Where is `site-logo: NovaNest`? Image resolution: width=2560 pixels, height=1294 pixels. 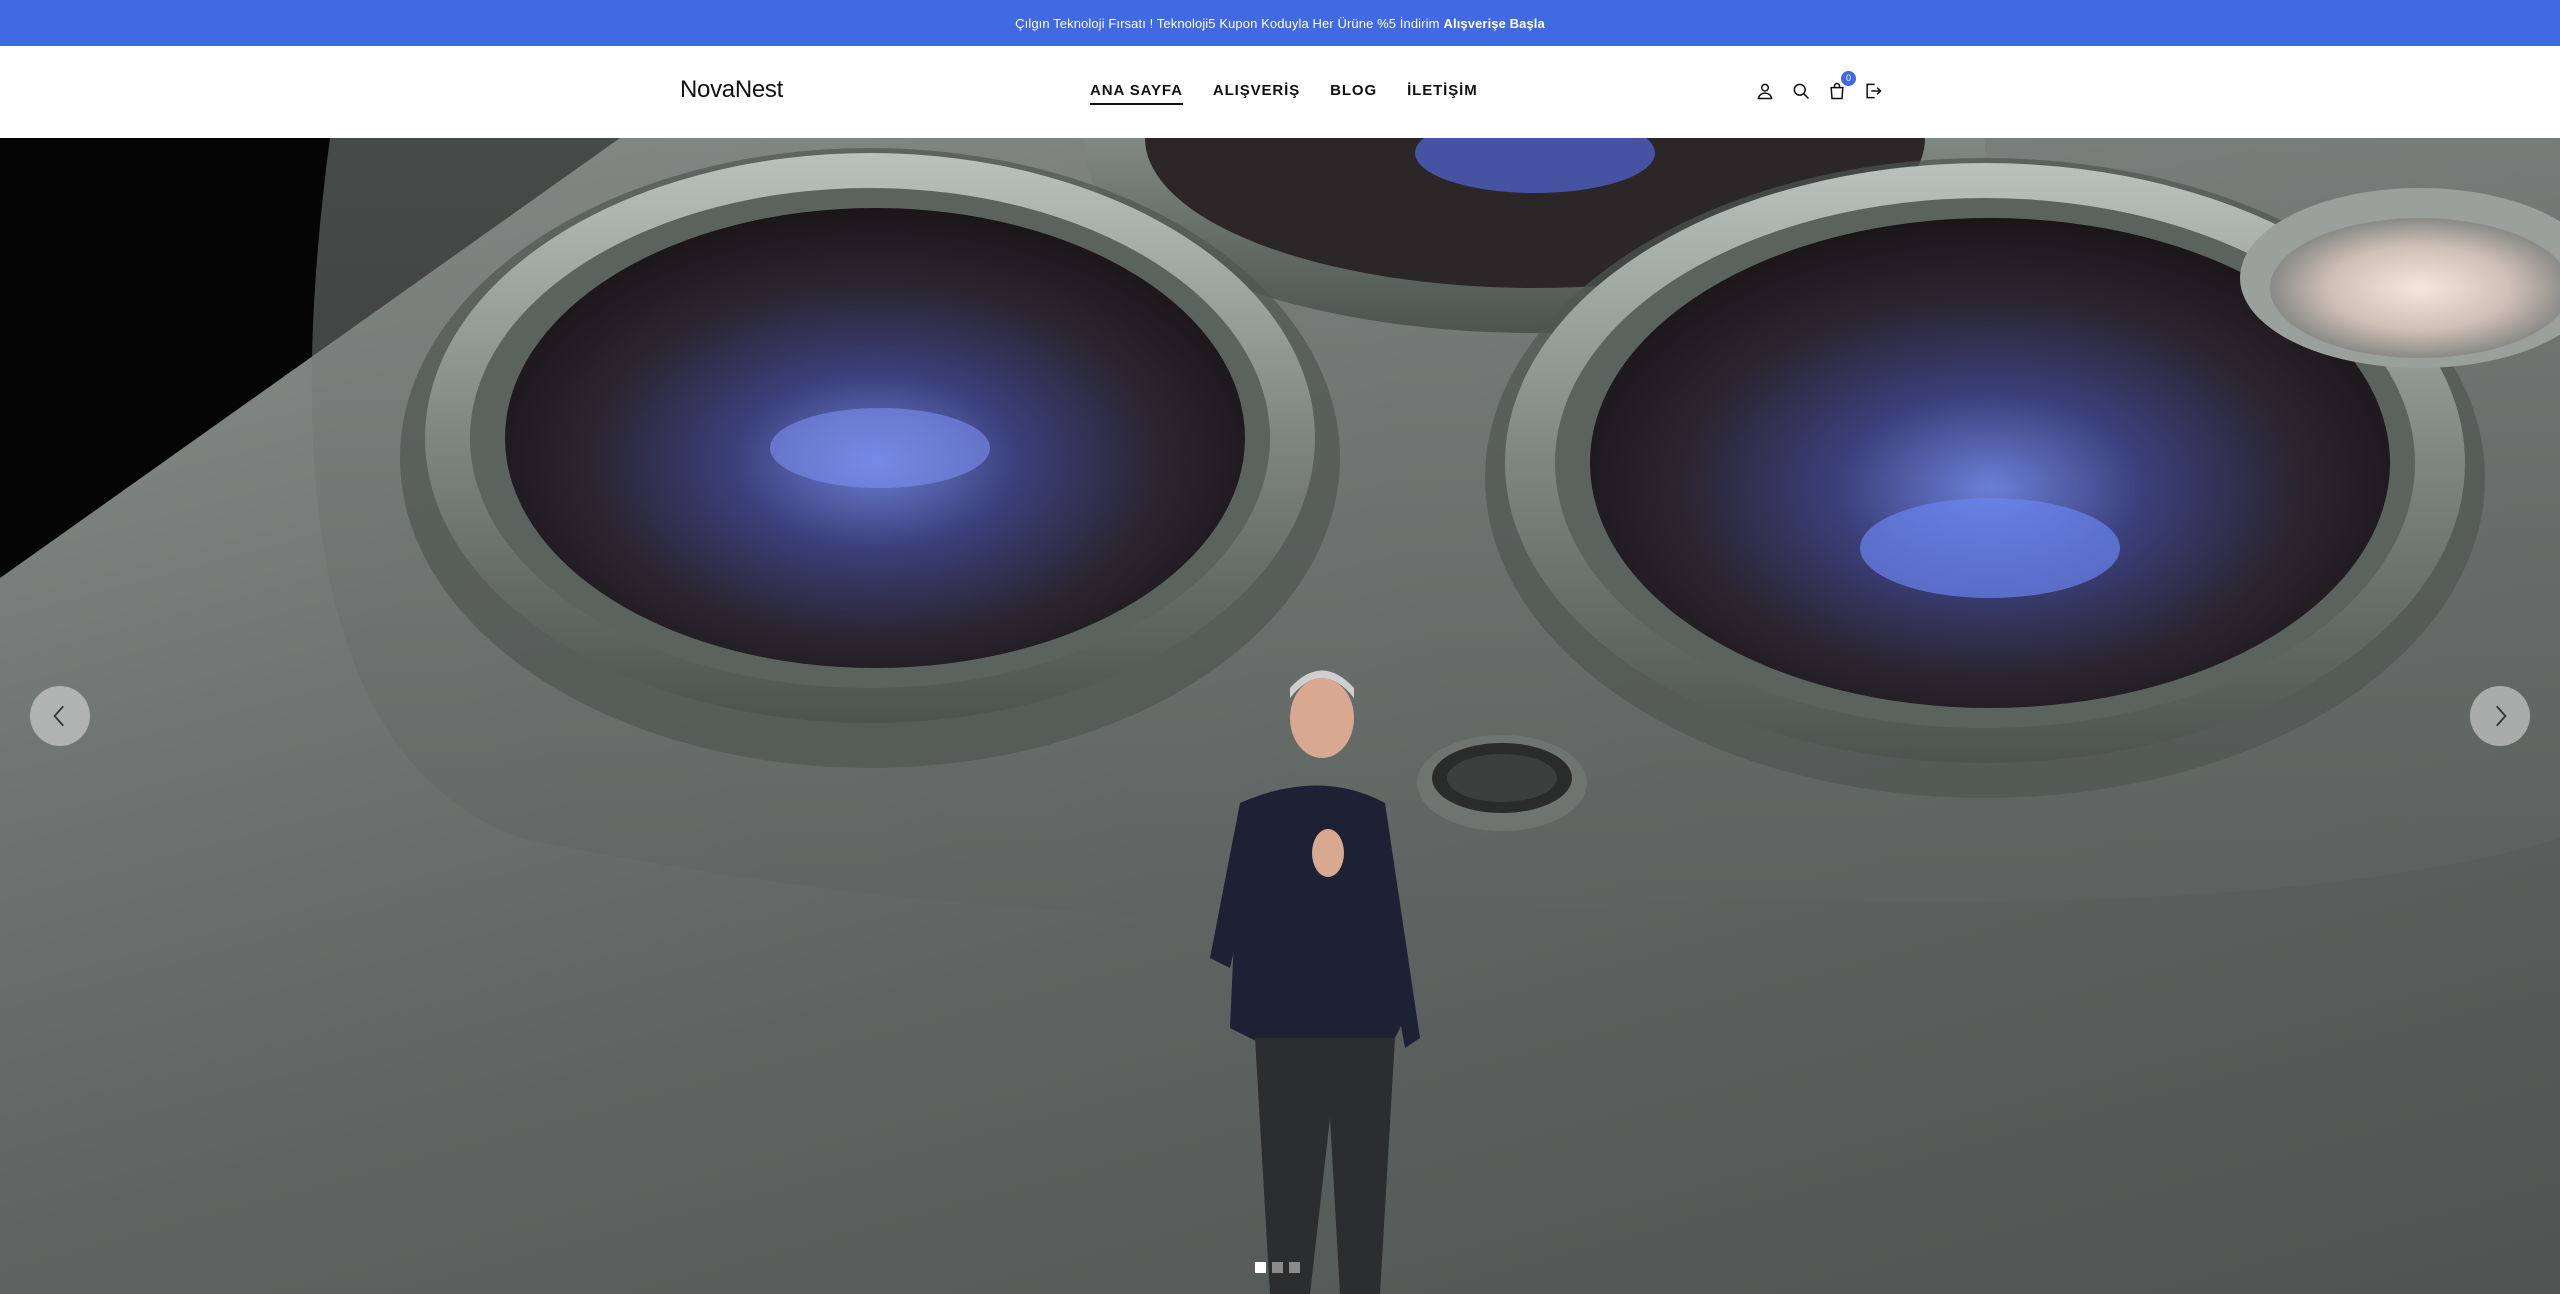
site-logo: NovaNest is located at coordinates (731, 90).